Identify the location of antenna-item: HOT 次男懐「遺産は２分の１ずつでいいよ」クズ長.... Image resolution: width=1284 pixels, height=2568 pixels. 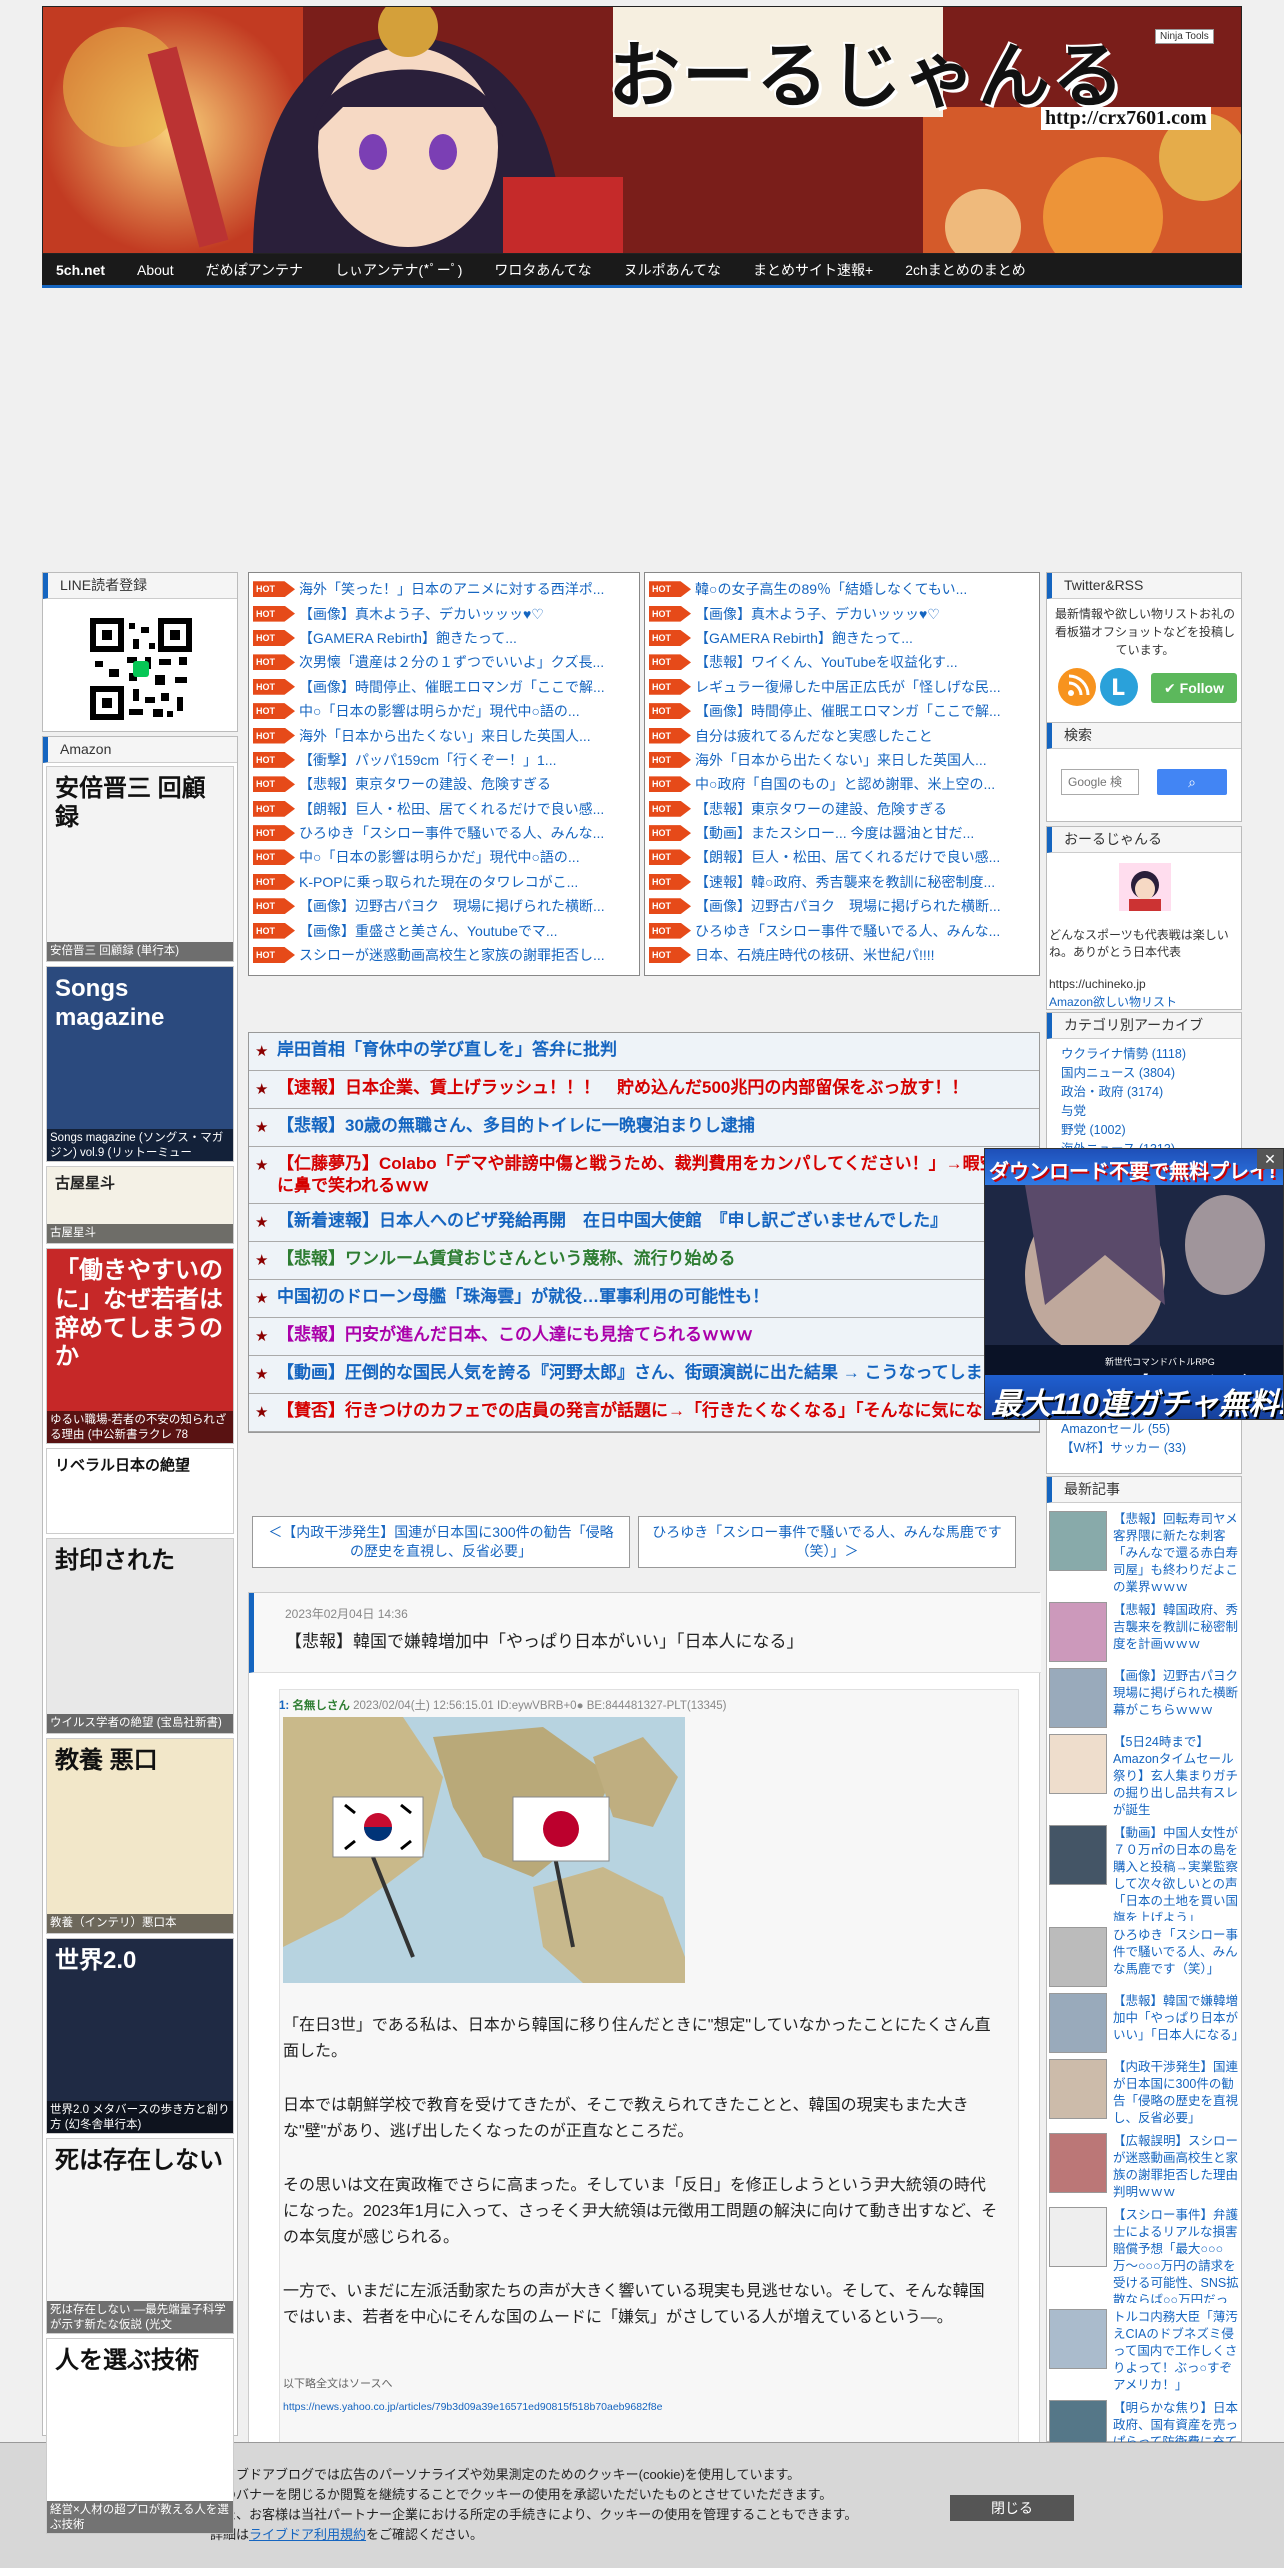
(444, 662).